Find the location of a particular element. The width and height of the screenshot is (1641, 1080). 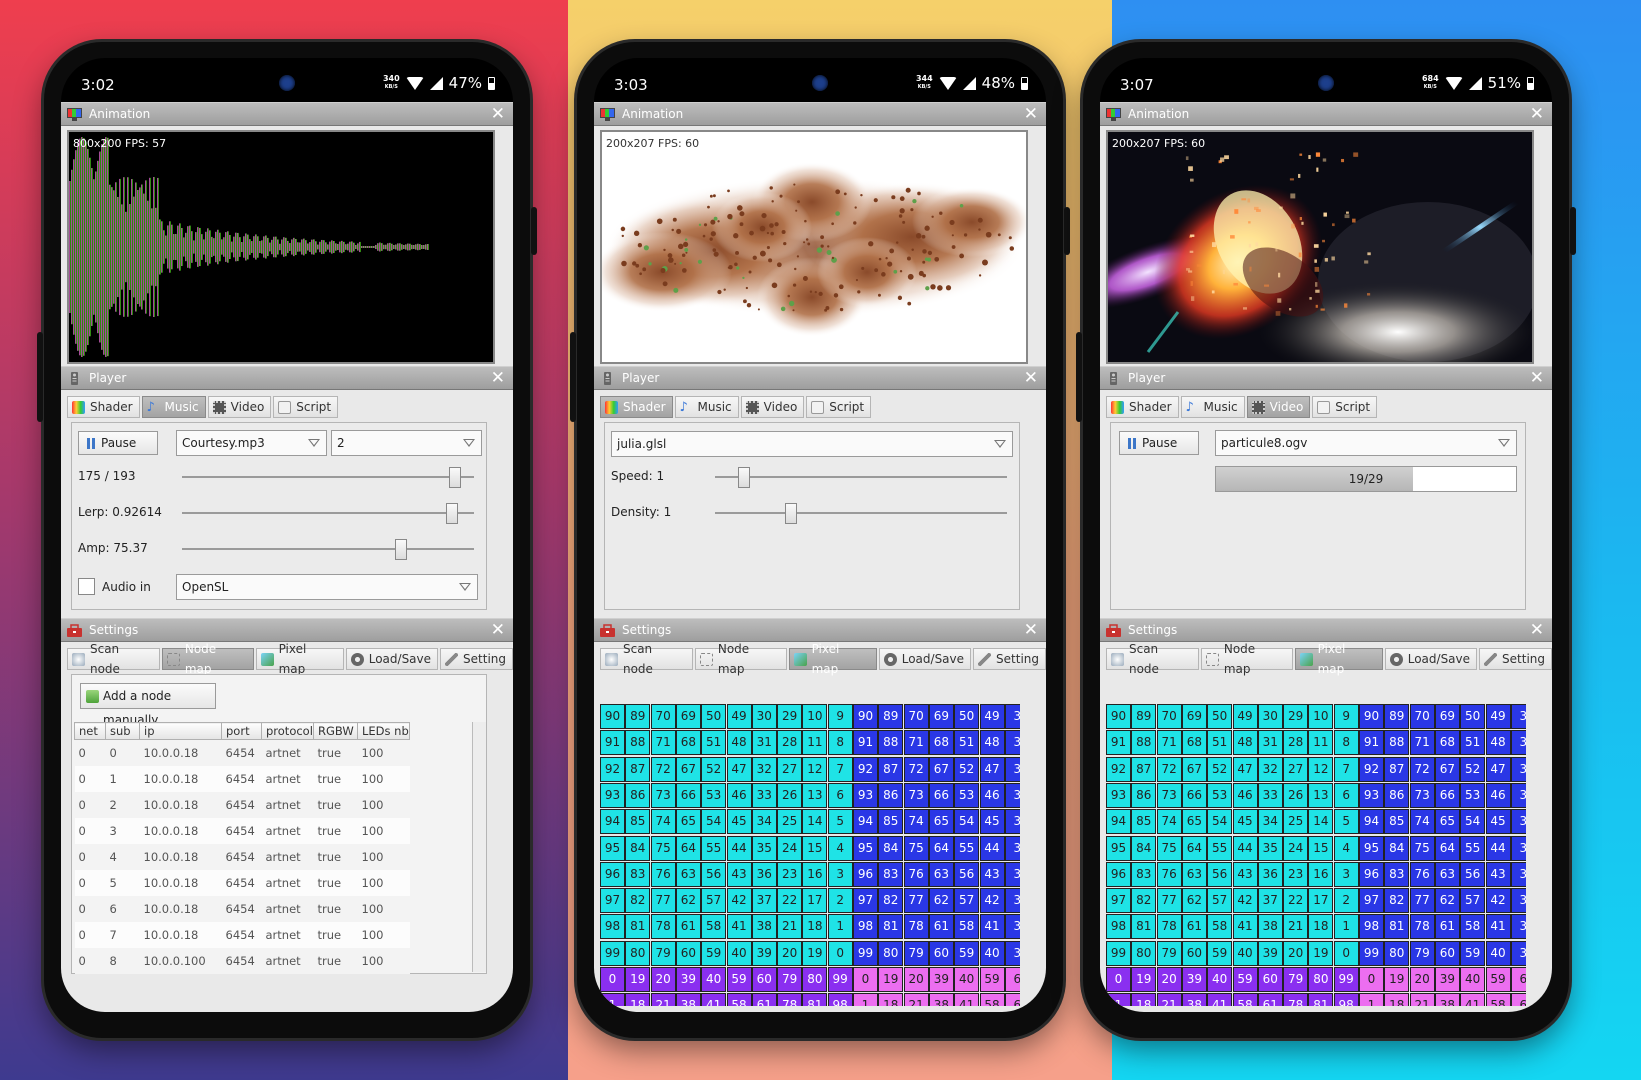

pixel-cell: 90 is located at coordinates (865, 716).